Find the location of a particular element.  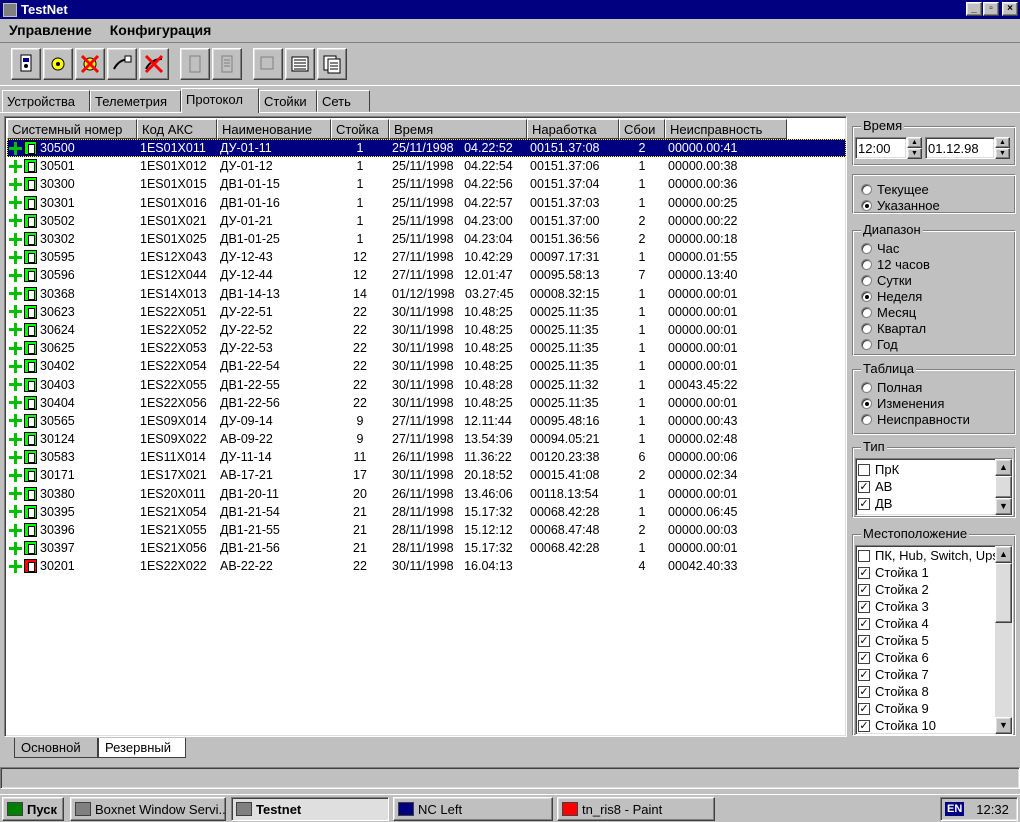

minimize-button: _ is located at coordinates (974, 9).